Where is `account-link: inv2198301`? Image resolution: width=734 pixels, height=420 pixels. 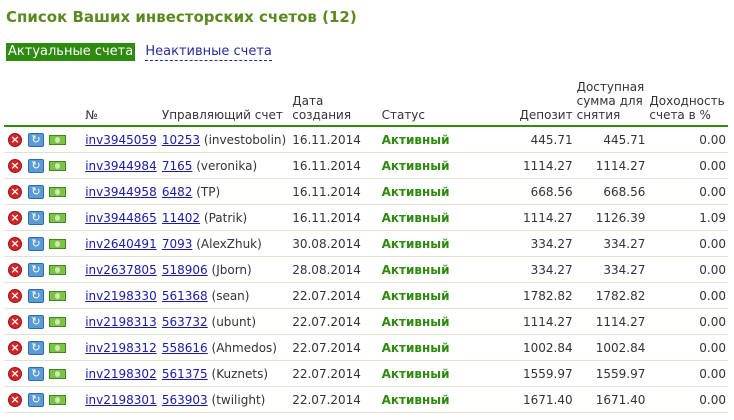
account-link: inv2198301 is located at coordinates (120, 400).